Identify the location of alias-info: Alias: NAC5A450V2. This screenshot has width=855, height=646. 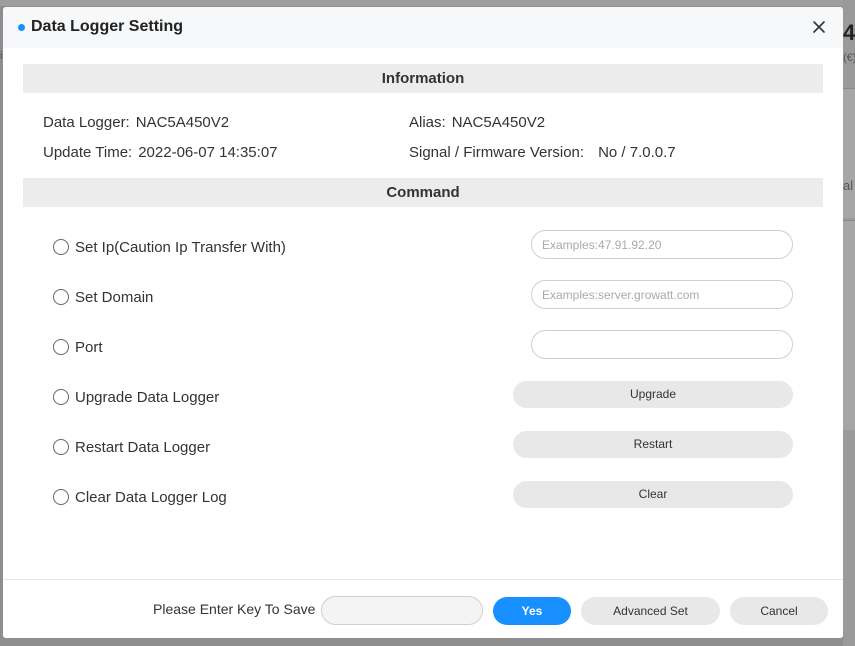
(477, 122).